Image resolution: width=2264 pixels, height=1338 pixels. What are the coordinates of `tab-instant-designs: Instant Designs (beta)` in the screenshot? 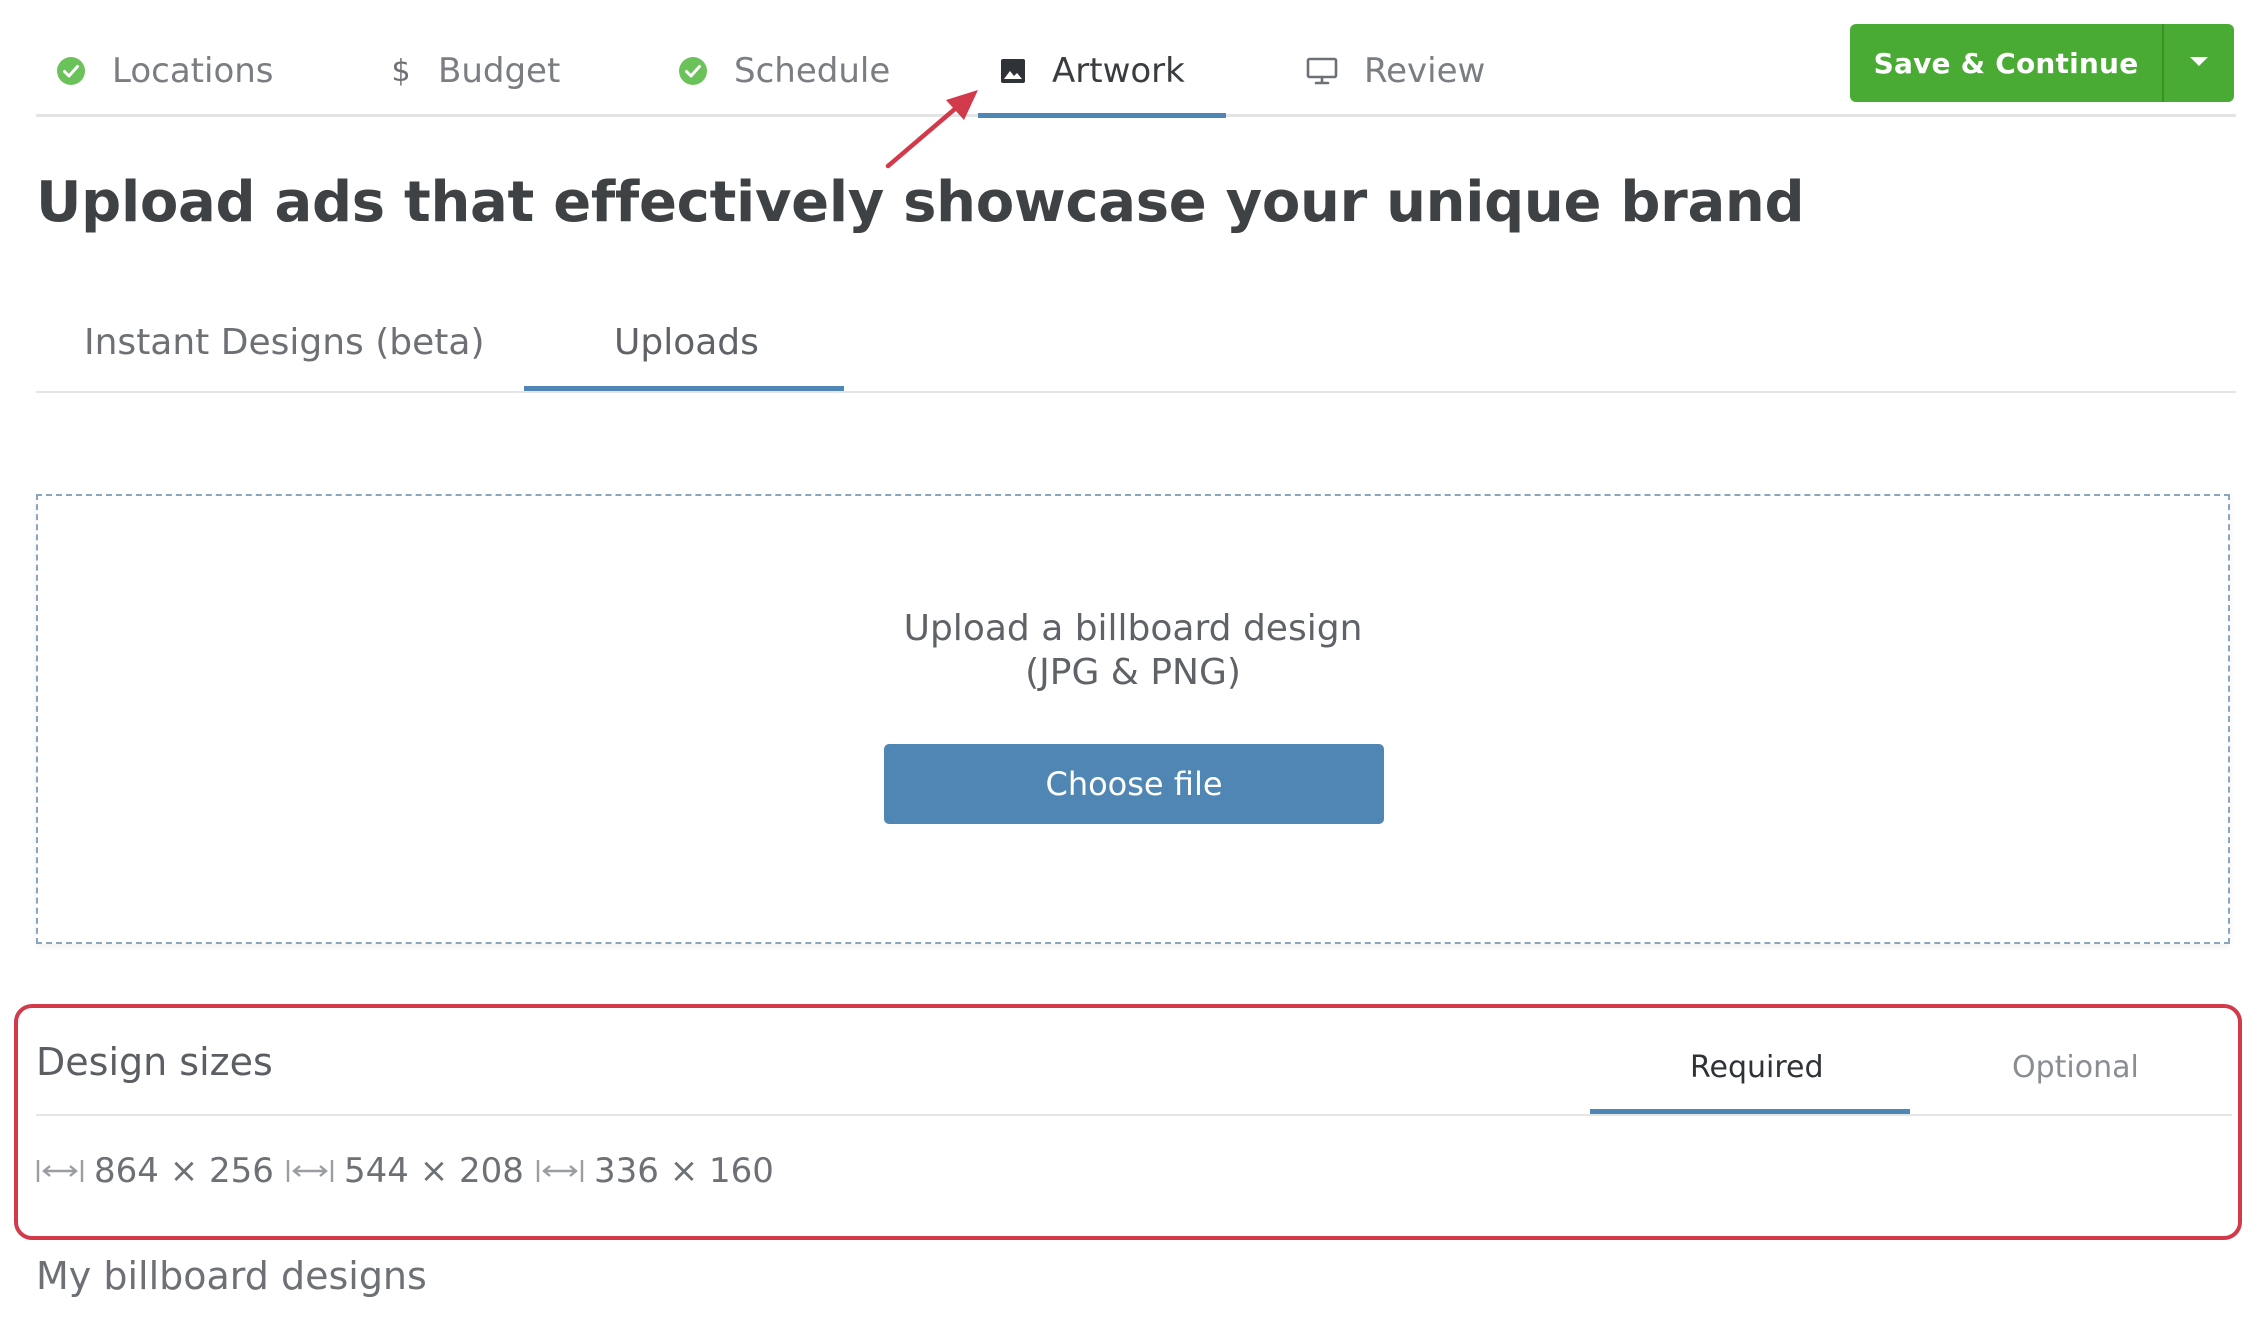 It's located at (284, 342).